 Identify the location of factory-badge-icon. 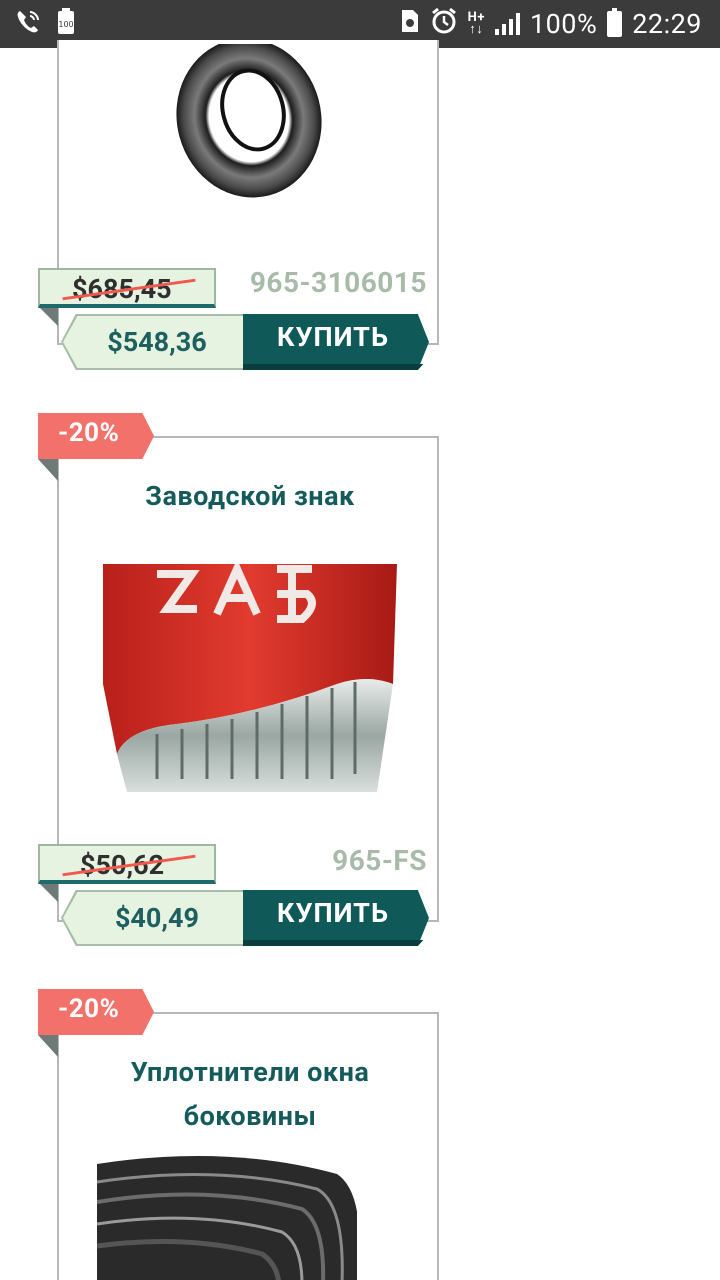
(249, 678).